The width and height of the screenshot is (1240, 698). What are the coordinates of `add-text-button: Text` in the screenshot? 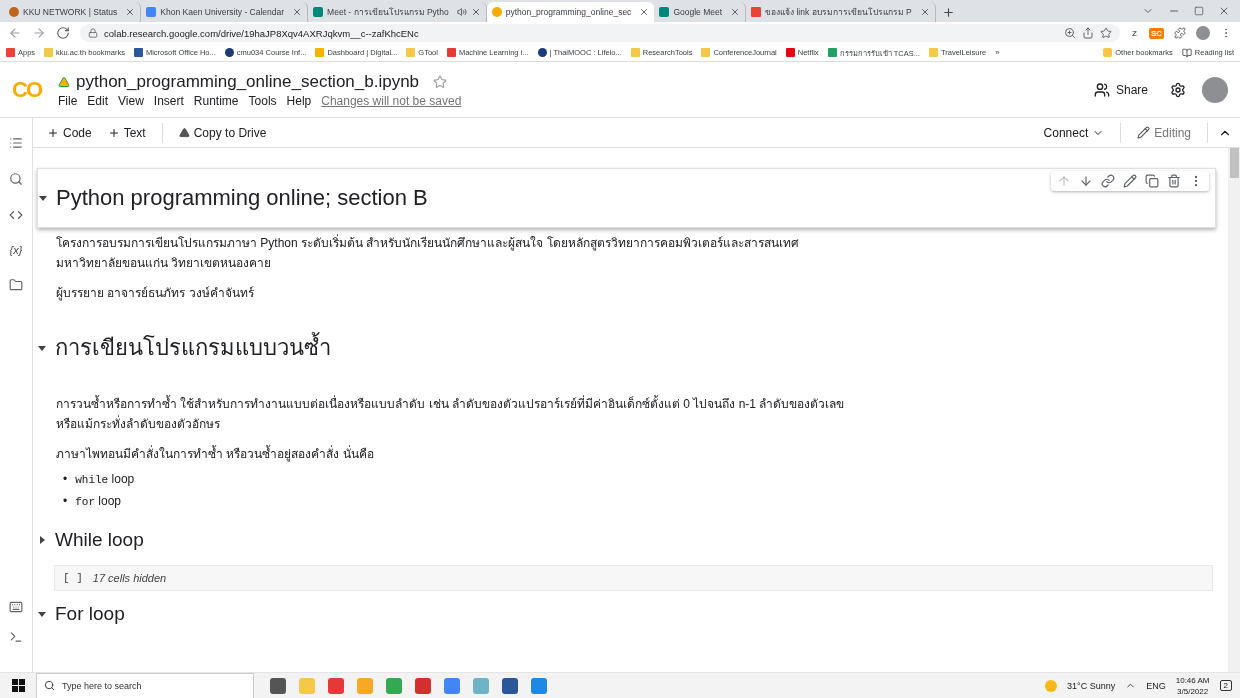 It's located at (126, 132).